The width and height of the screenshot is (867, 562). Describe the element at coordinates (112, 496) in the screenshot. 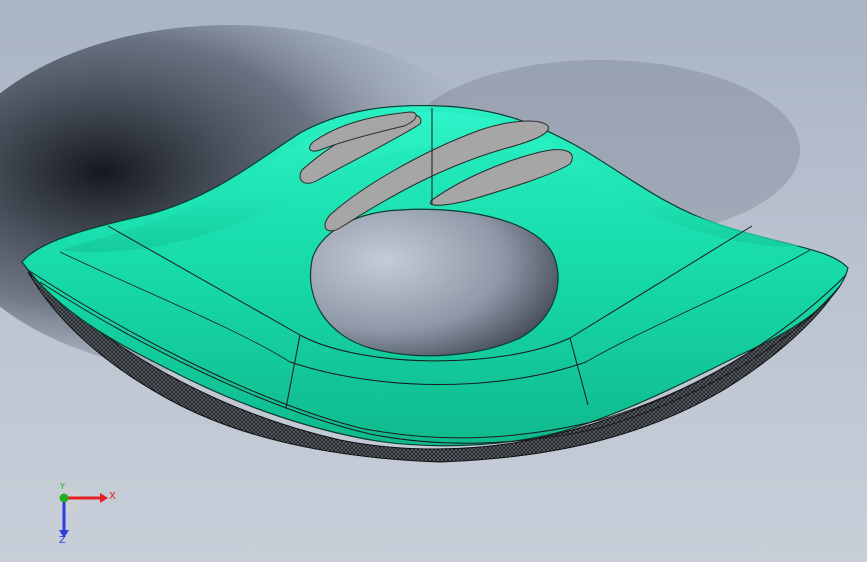

I see `x-axis-label: X` at that location.